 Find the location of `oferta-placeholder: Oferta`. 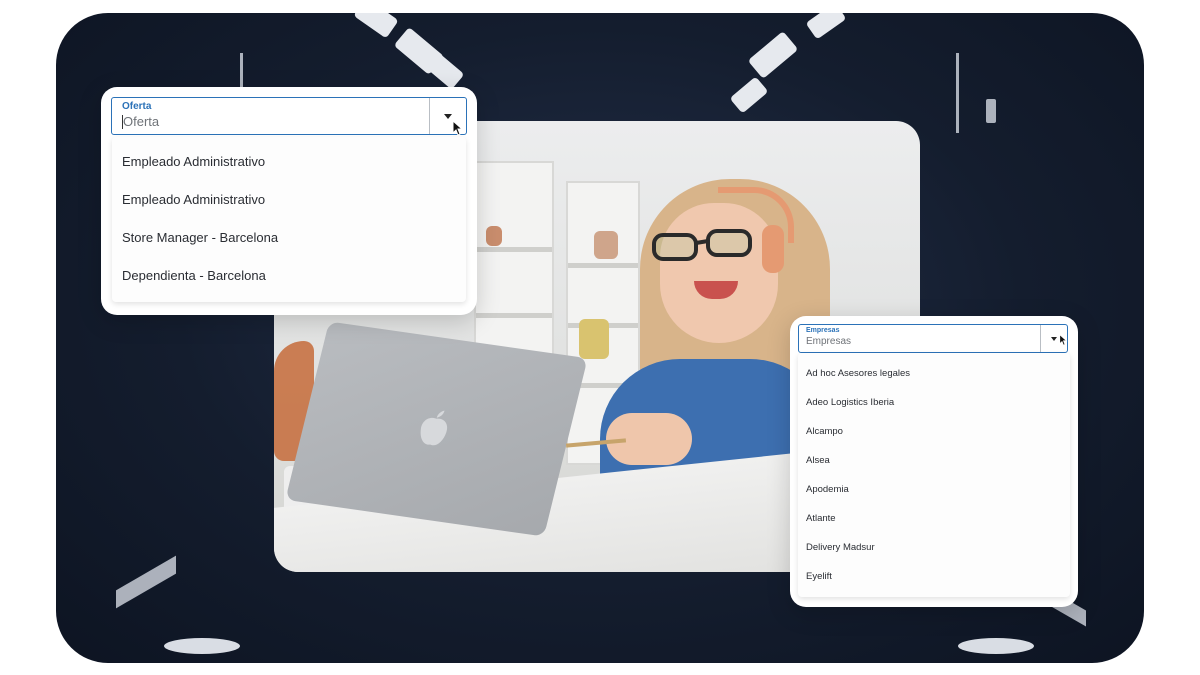

oferta-placeholder: Oferta is located at coordinates (141, 121).